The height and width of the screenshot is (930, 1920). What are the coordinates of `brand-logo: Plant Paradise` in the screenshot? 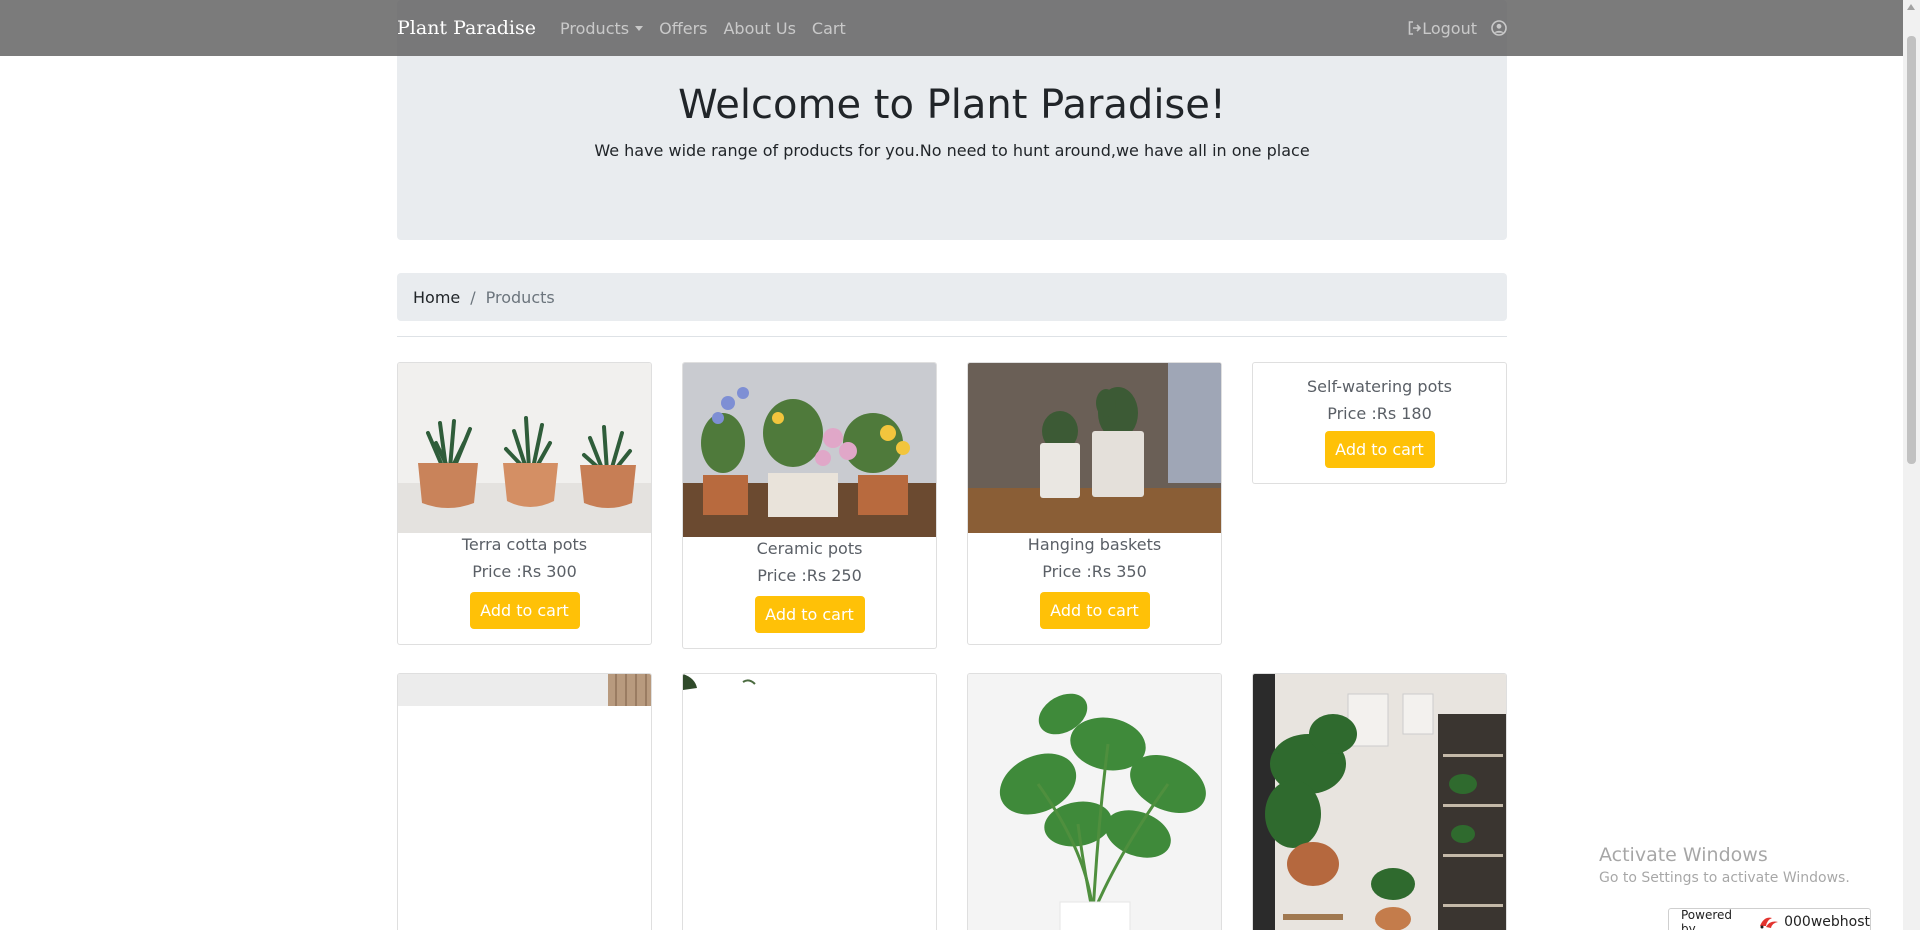 It's located at (466, 28).